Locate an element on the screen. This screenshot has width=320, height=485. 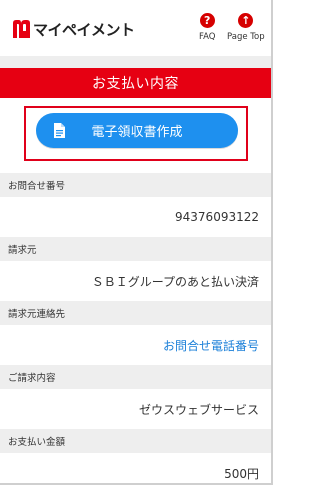
faq-label: FAQ is located at coordinates (207, 37).